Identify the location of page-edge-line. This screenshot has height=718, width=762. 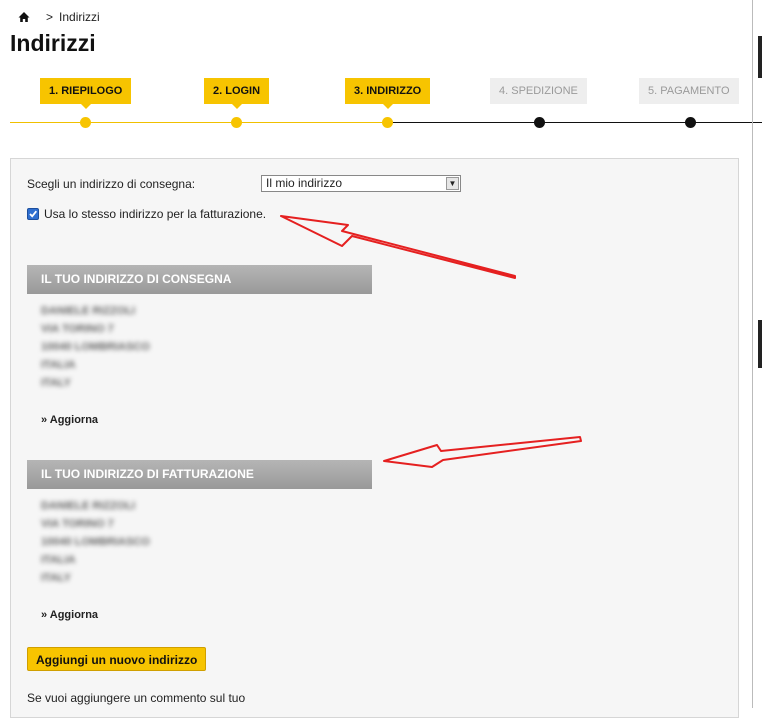
(752, 354).